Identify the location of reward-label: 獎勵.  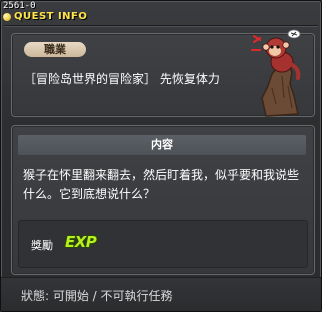
(42, 245).